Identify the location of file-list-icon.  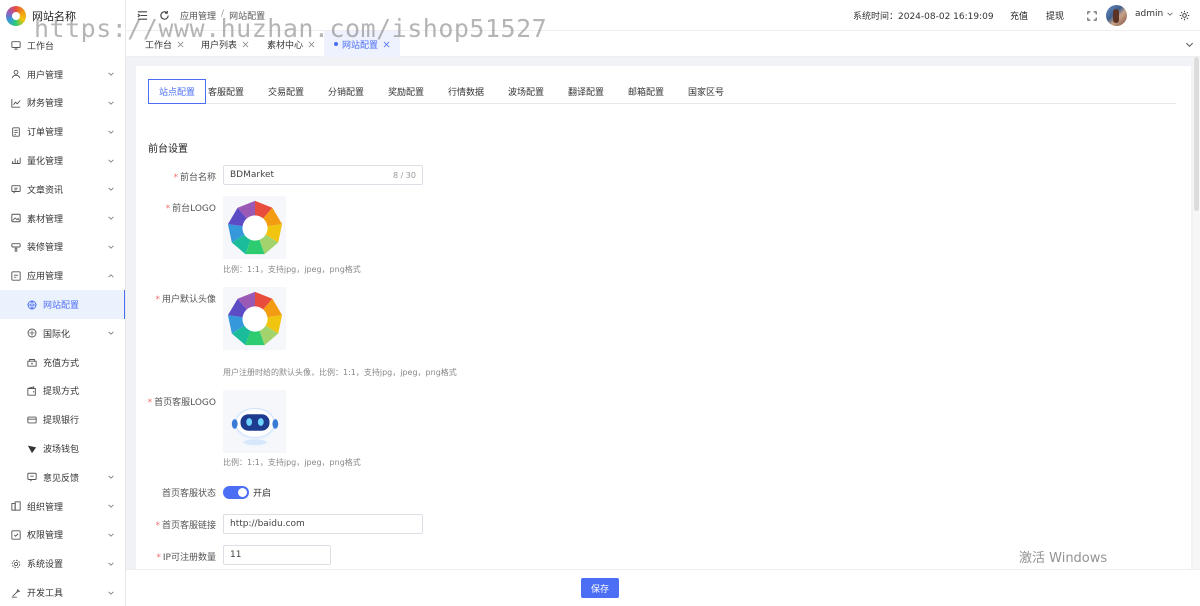
(16, 132).